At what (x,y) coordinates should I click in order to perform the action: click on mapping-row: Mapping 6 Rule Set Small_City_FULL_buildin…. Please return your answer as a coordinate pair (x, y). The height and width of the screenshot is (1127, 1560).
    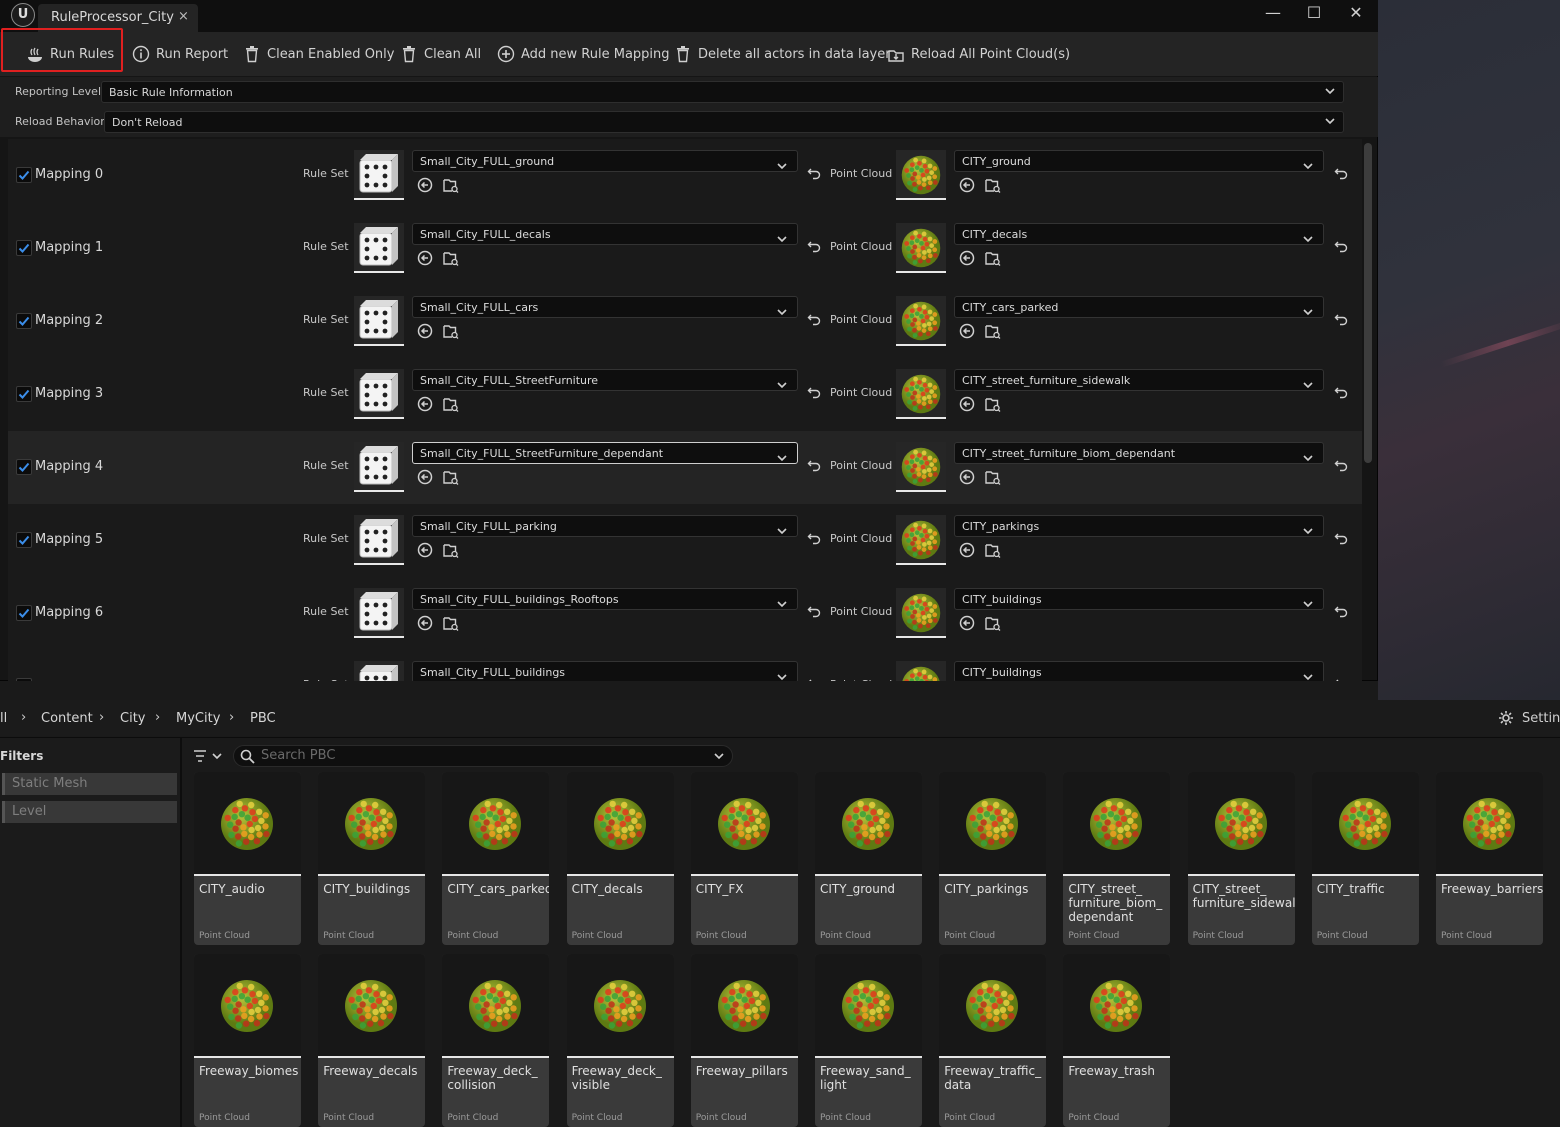
    Looking at the image, I should click on (685, 613).